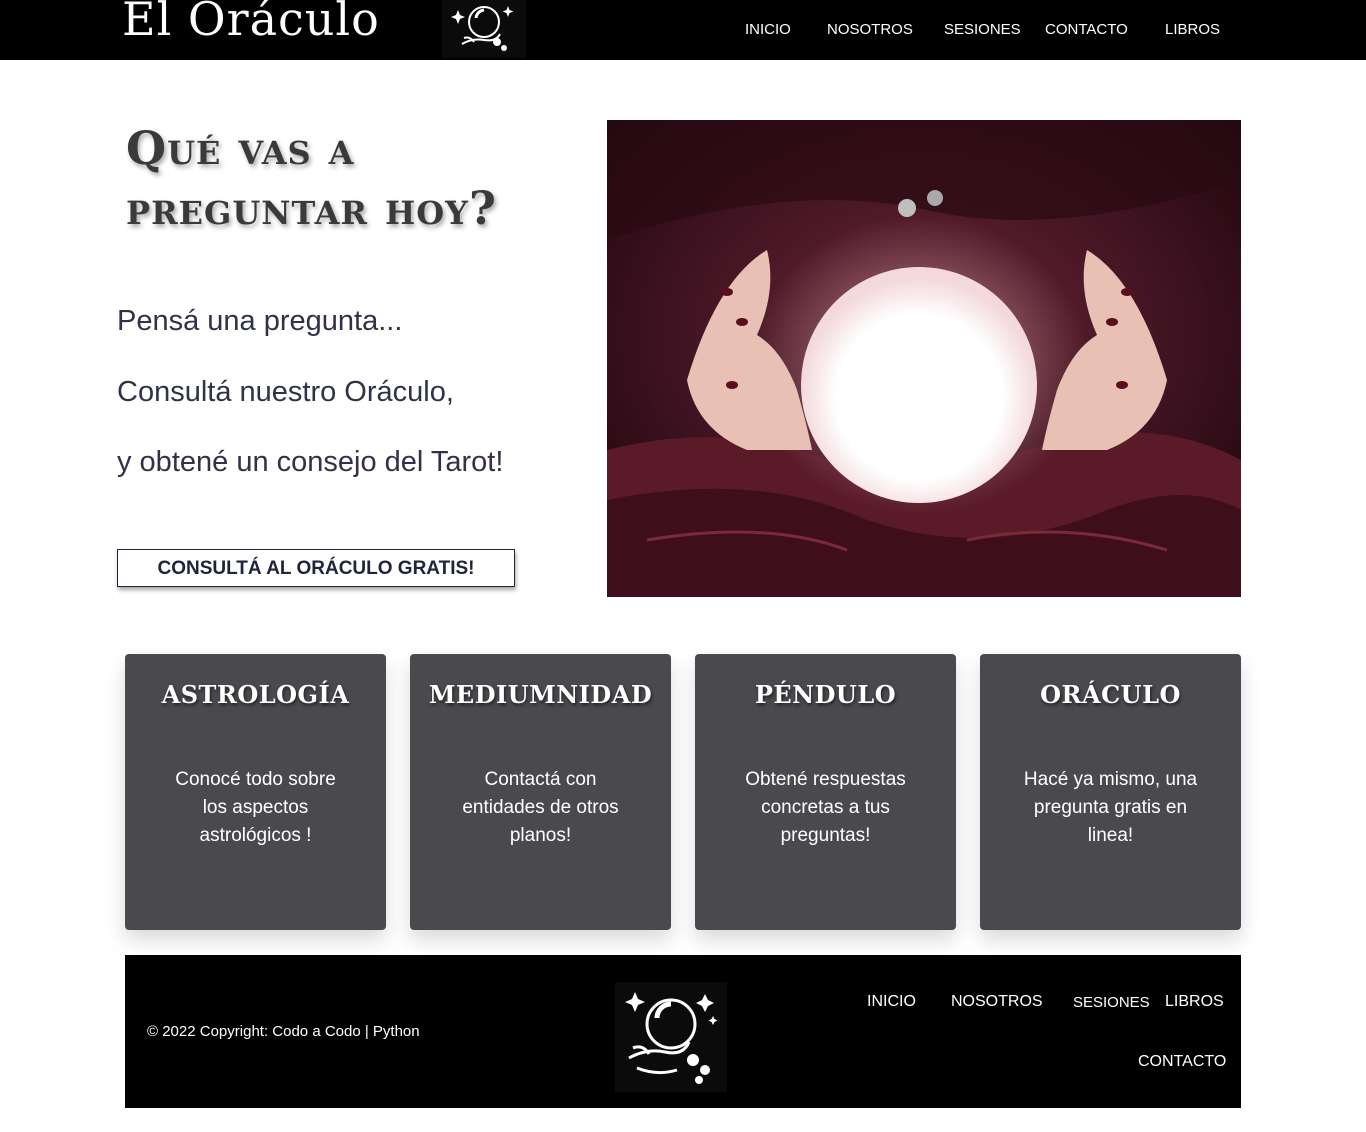  I want to click on card-text: Contactá con entidades de otros planos!, so click(540, 807).